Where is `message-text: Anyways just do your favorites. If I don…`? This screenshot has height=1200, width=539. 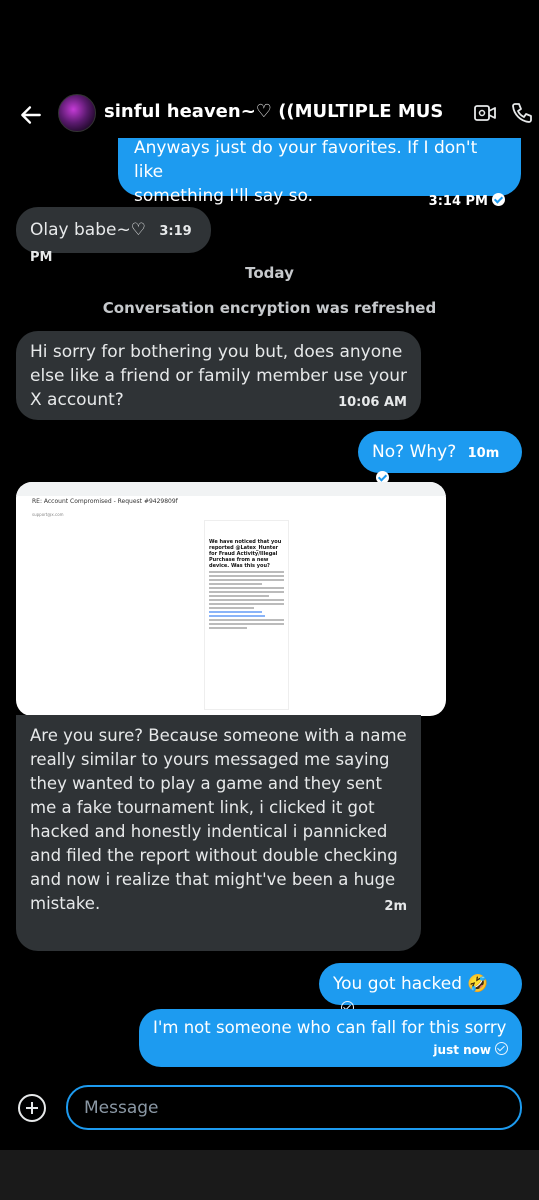 message-text: Anyways just do your favorites. If I don… is located at coordinates (306, 160).